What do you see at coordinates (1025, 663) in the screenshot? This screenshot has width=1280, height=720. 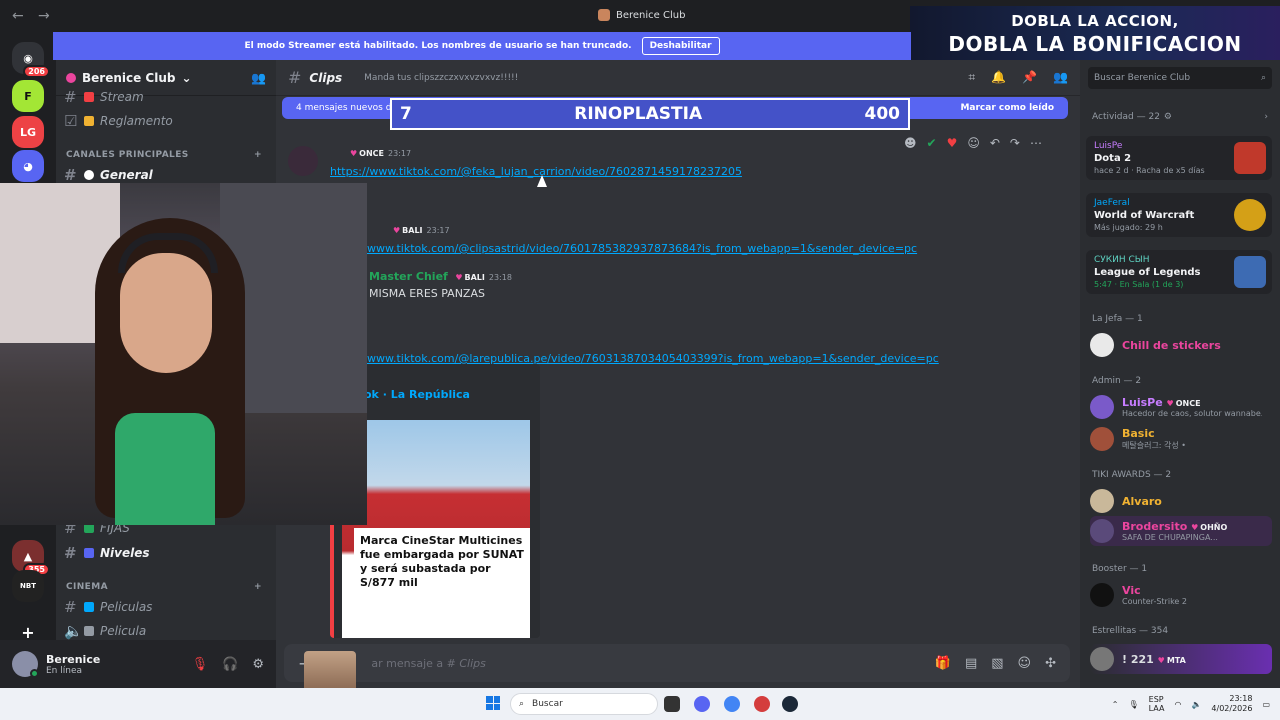 I see `emoji-icon: ☺` at bounding box center [1025, 663].